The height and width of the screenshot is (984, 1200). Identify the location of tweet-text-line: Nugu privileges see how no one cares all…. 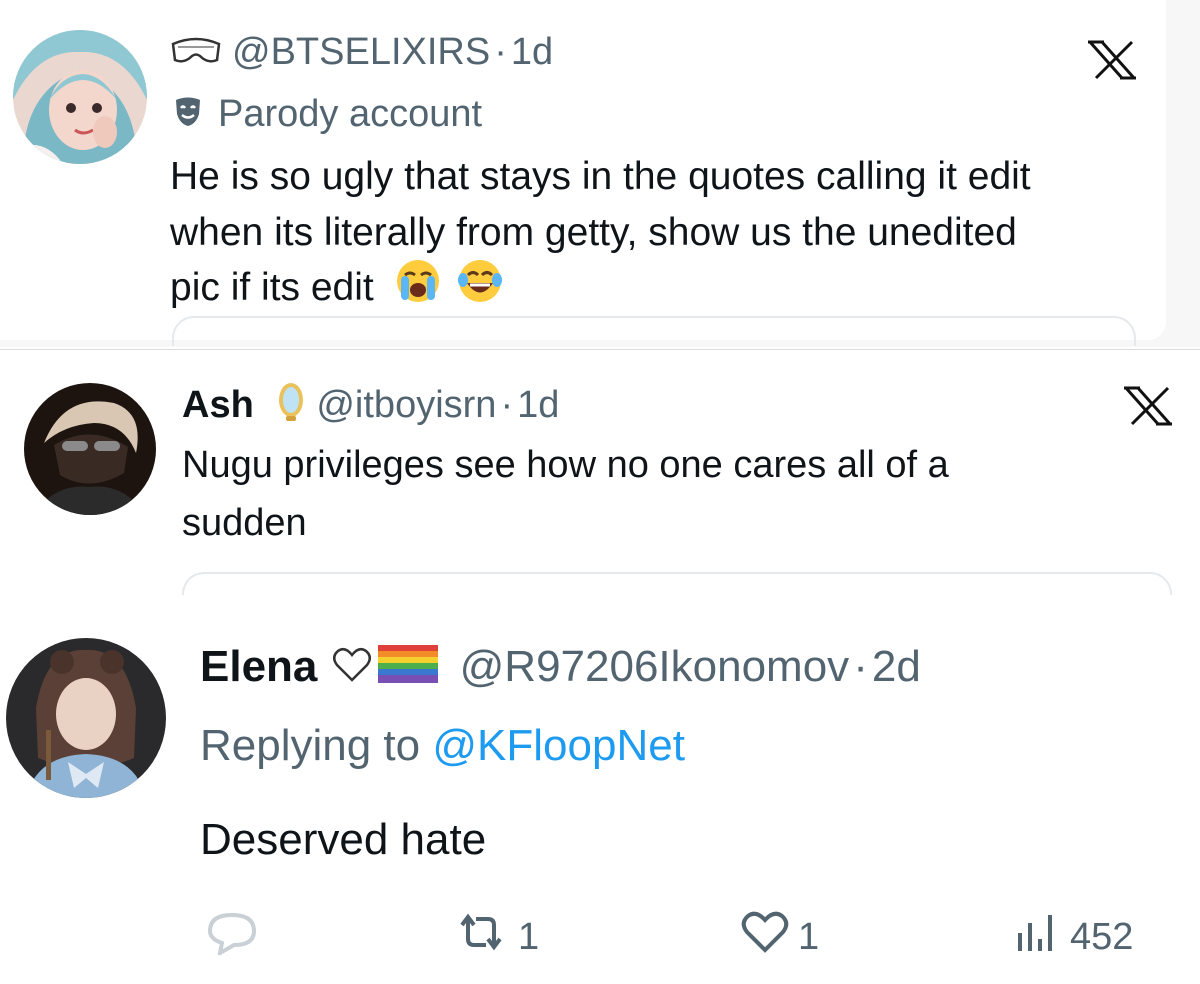
(565, 465).